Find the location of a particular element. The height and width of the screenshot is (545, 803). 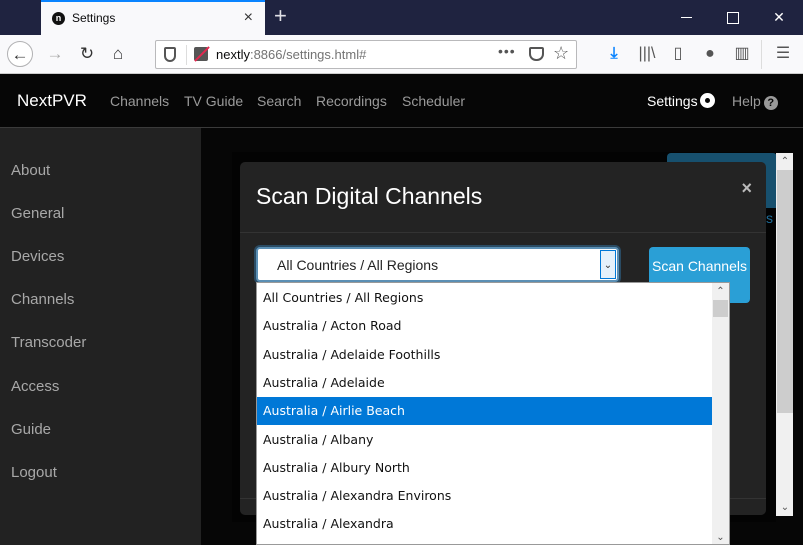

page-scrollbar: ⌃ ⌄ is located at coordinates (784, 334).